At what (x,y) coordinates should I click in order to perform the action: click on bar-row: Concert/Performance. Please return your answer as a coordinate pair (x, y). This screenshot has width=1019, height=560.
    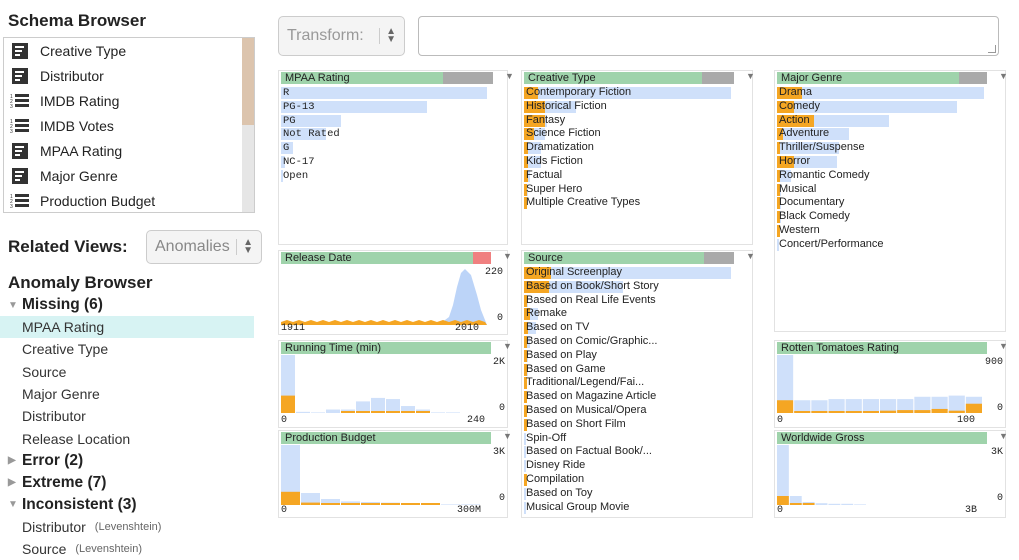
    Looking at the image, I should click on (830, 245).